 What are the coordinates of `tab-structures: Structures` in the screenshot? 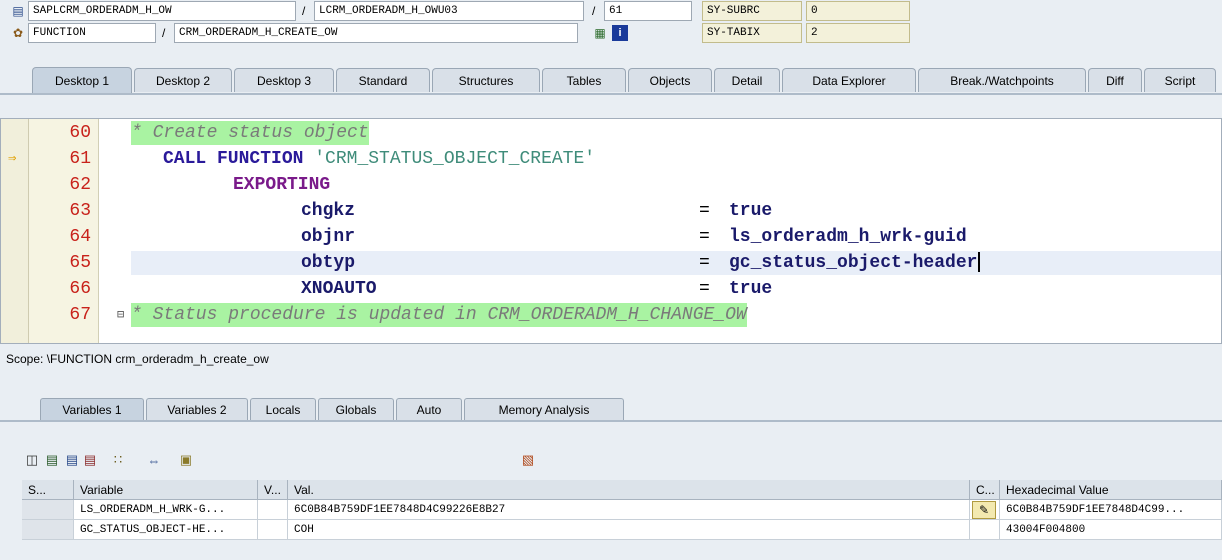 It's located at (486, 80).